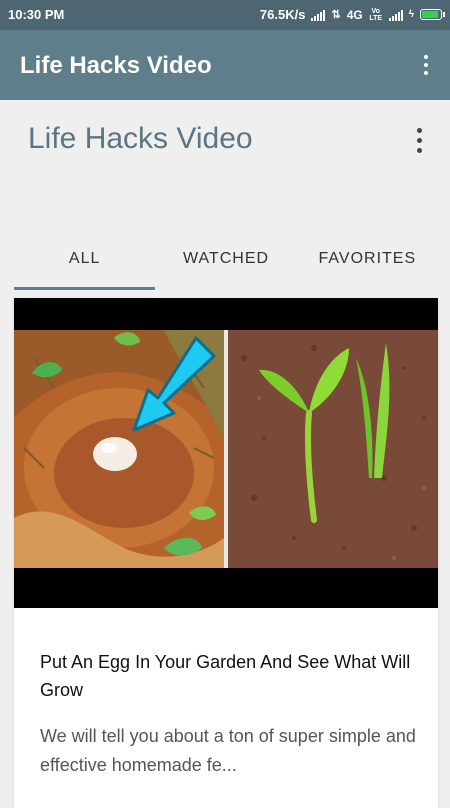  Describe the element at coordinates (336, 15) in the screenshot. I see `data-arrows-icon: ⇅` at that location.